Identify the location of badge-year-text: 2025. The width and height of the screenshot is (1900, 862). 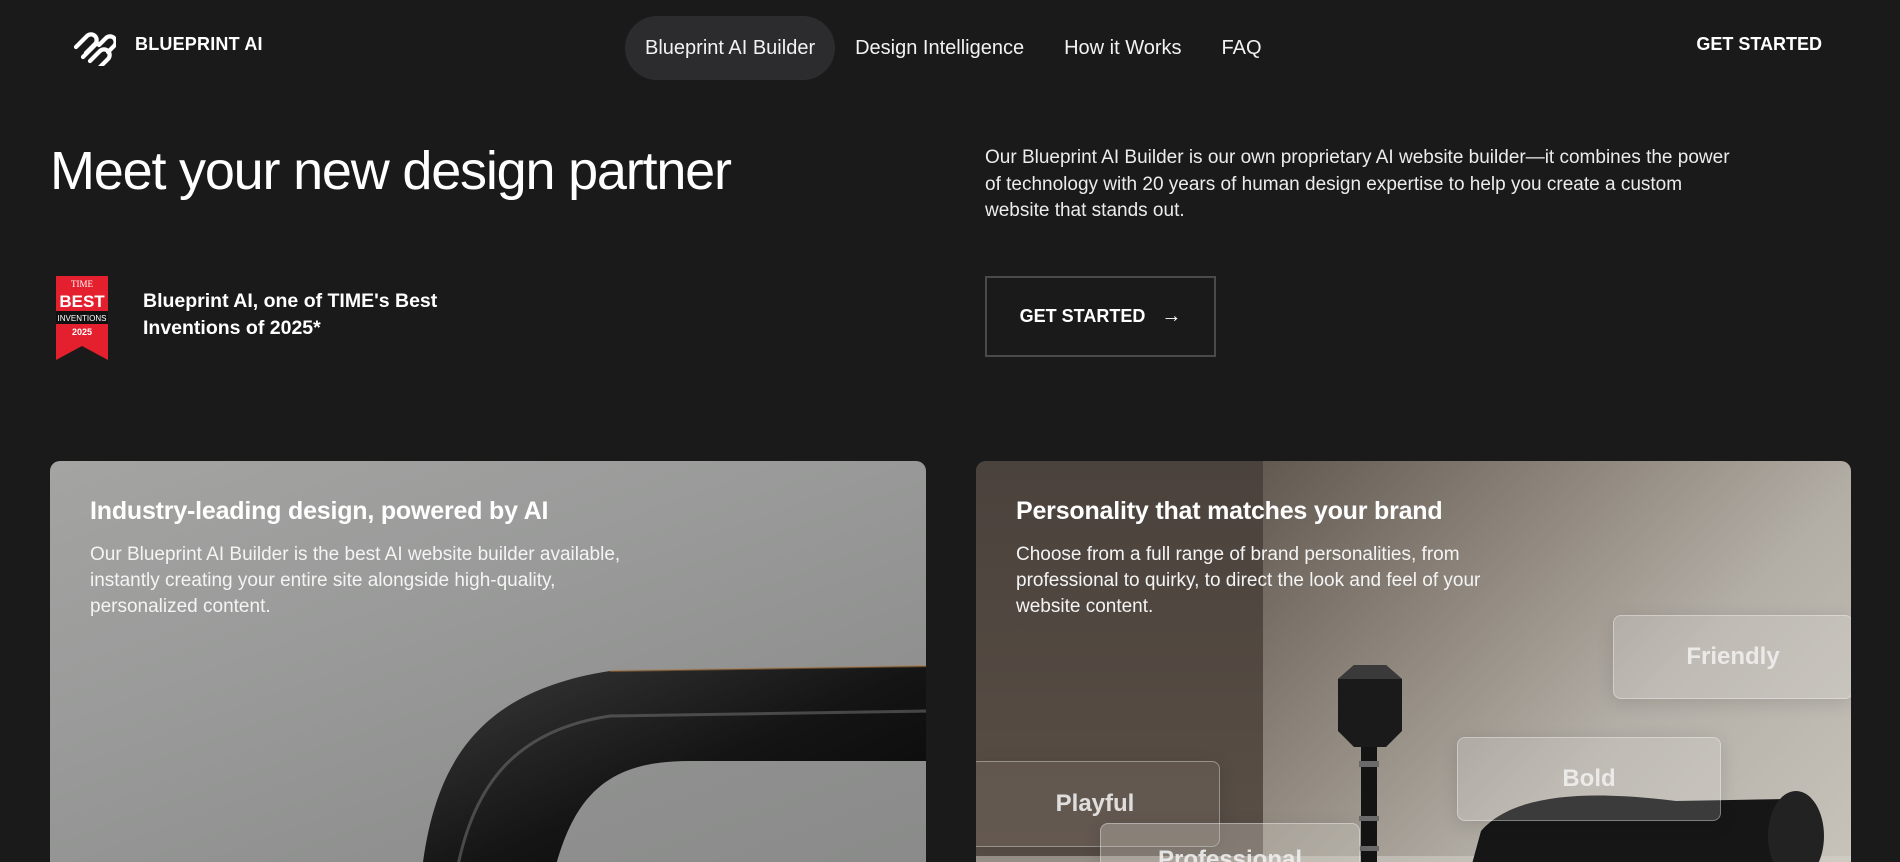
(82, 332).